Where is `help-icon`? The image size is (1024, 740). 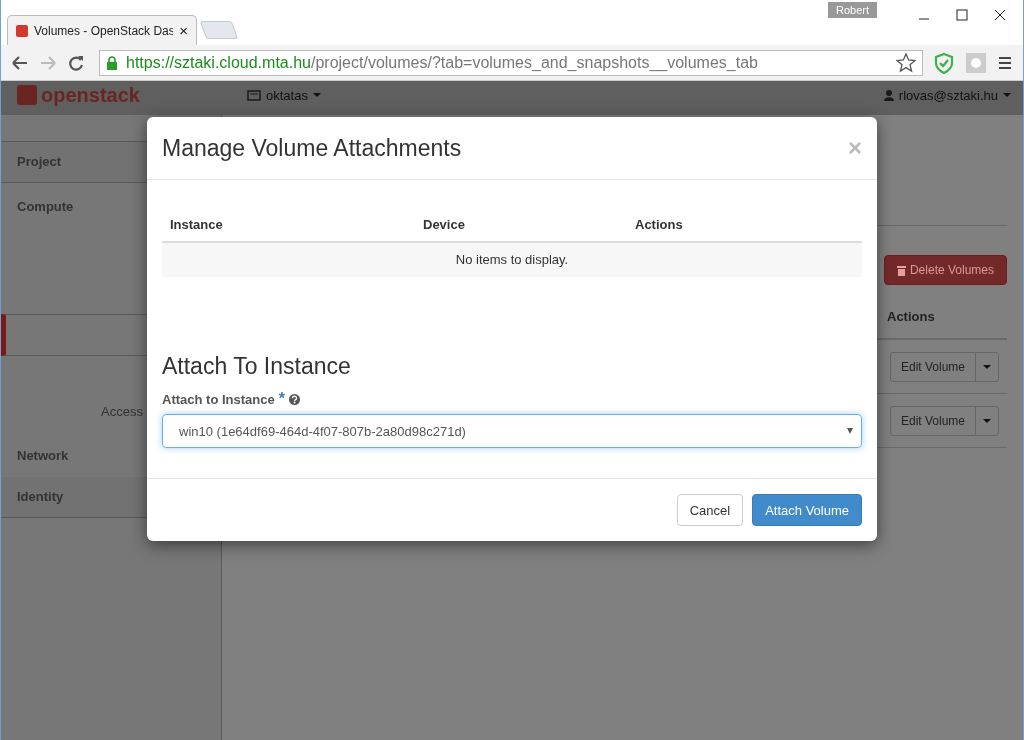 help-icon is located at coordinates (294, 399).